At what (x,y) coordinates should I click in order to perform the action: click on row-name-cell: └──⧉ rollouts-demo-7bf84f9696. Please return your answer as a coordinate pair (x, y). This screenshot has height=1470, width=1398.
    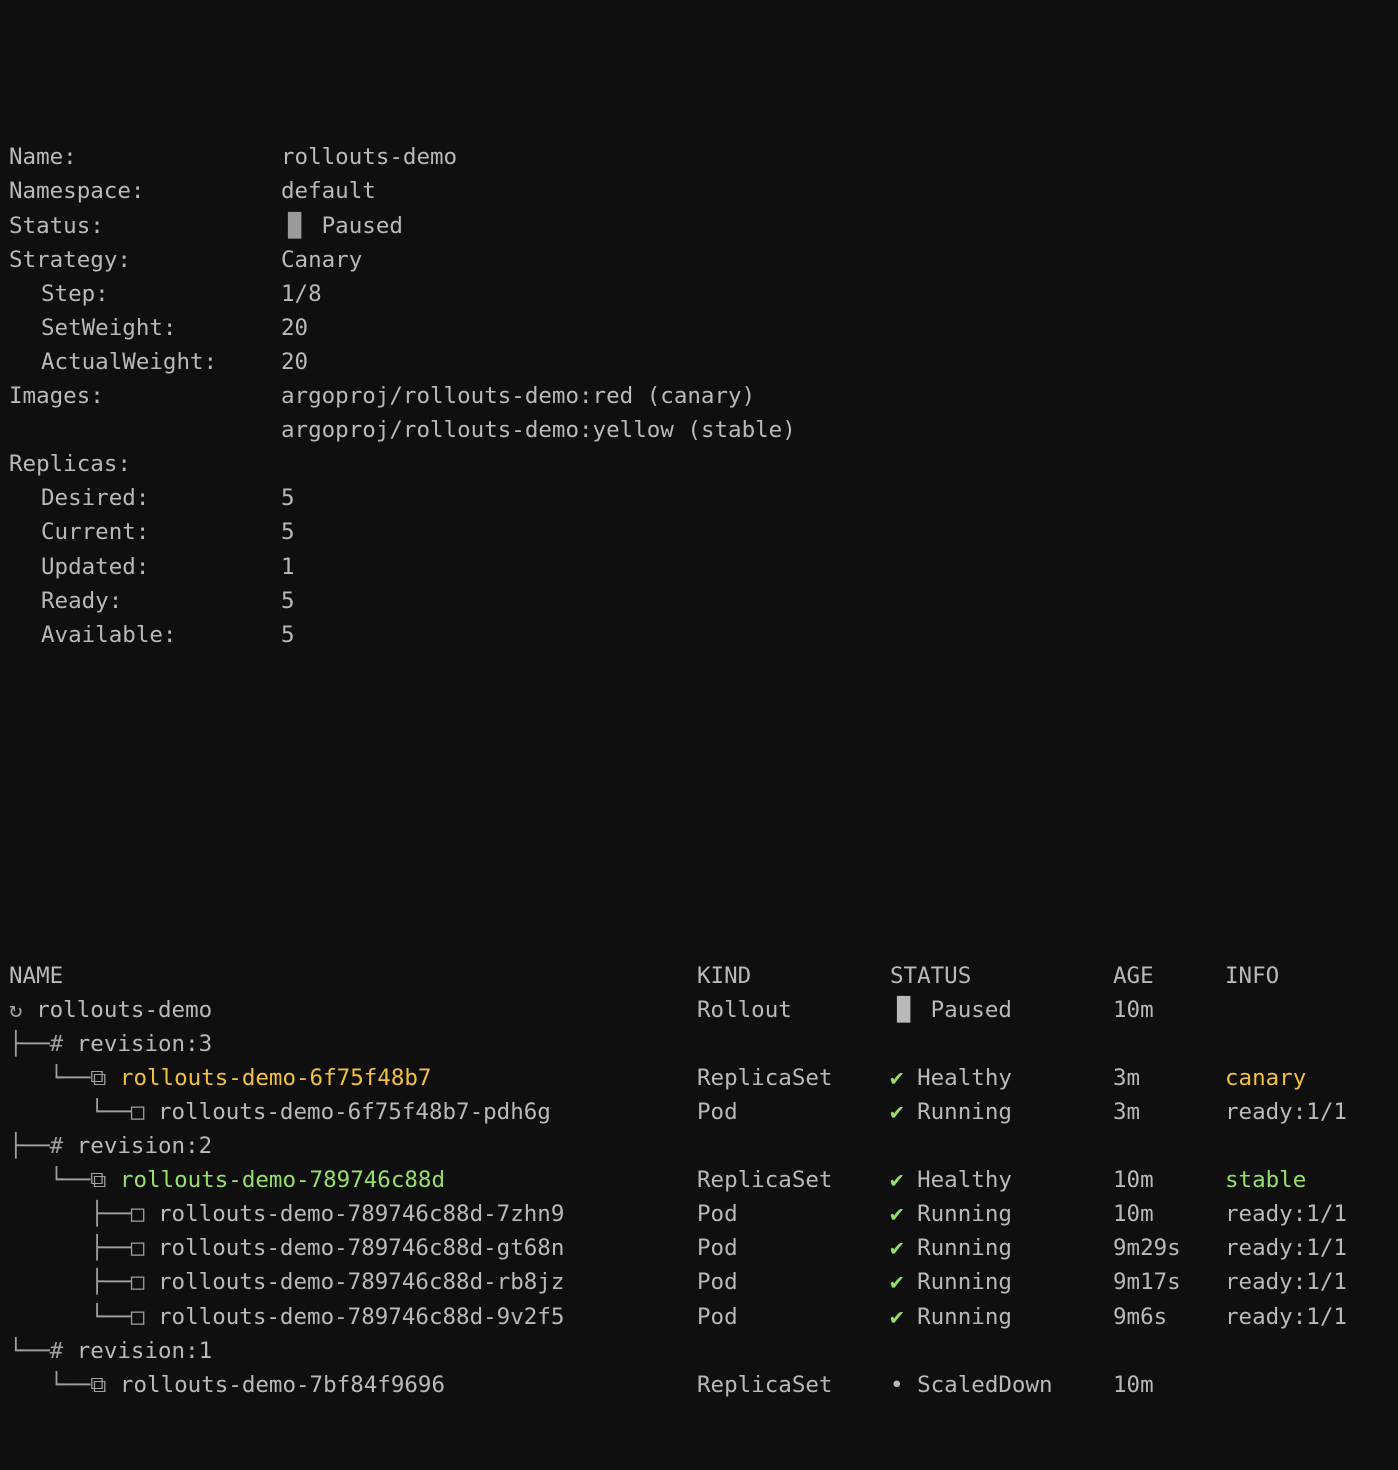
    Looking at the image, I should click on (227, 1385).